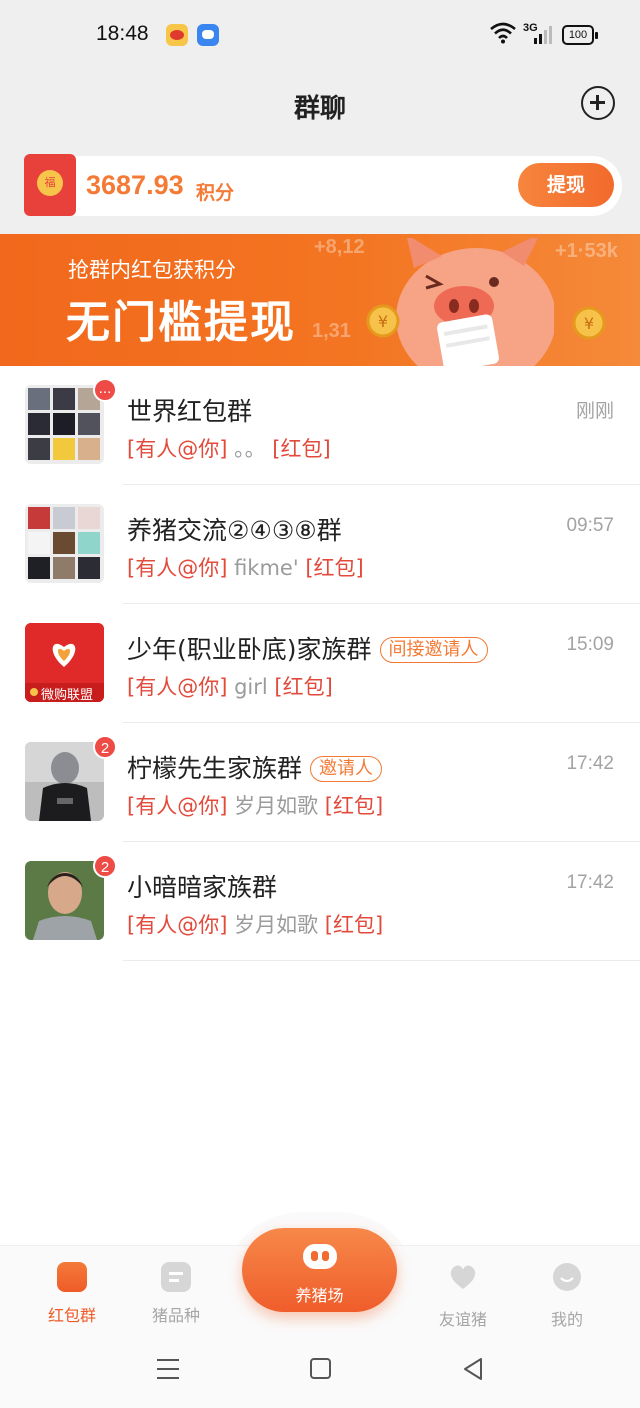 Image resolution: width=640 pixels, height=1408 pixels. What do you see at coordinates (177, 35) in the screenshot?
I see `weibo-notification-icon` at bounding box center [177, 35].